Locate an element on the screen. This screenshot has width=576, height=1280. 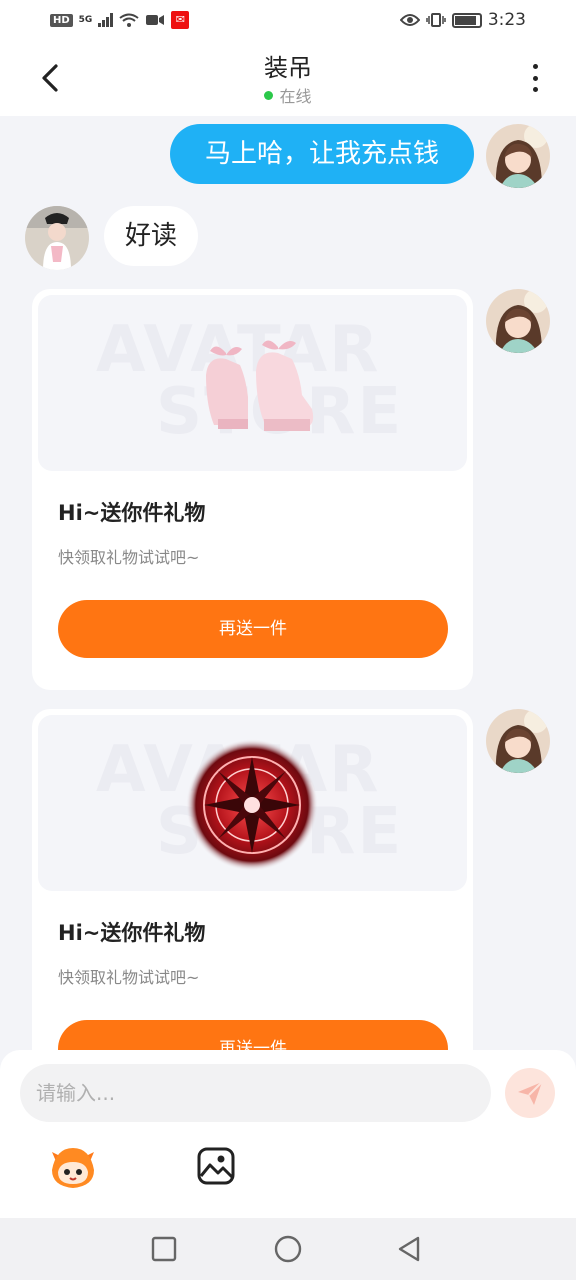
contact-avatar is located at coordinates (57, 238).